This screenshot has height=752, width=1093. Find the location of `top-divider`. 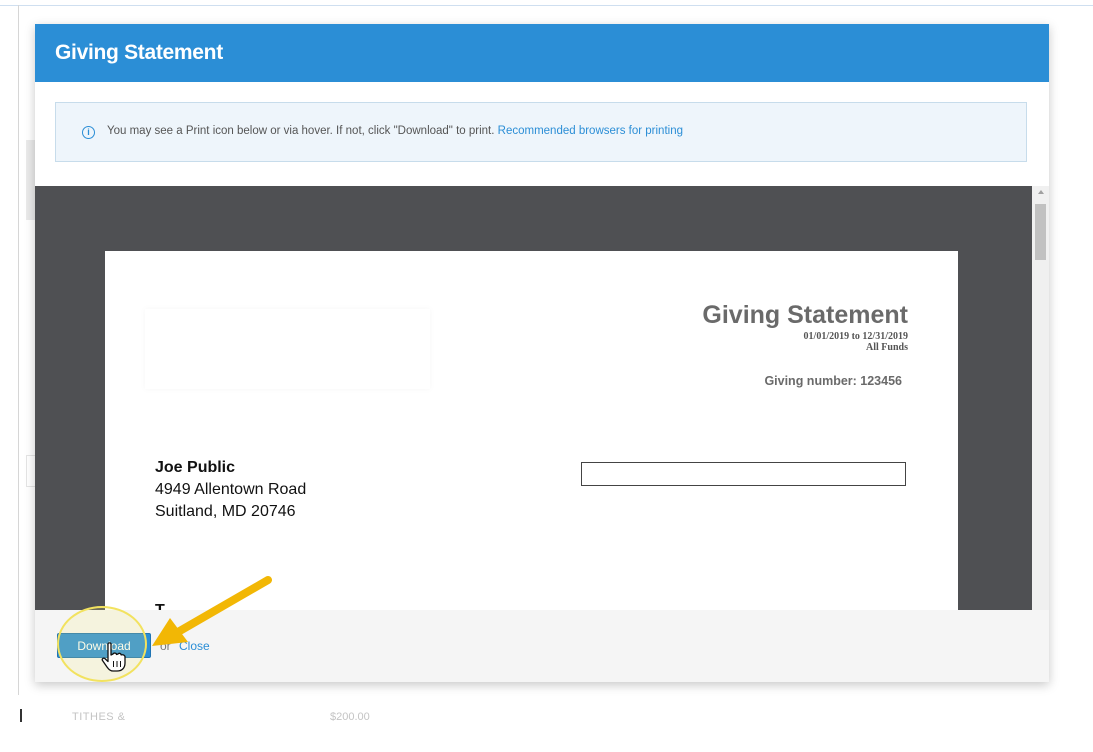

top-divider is located at coordinates (546, 5).